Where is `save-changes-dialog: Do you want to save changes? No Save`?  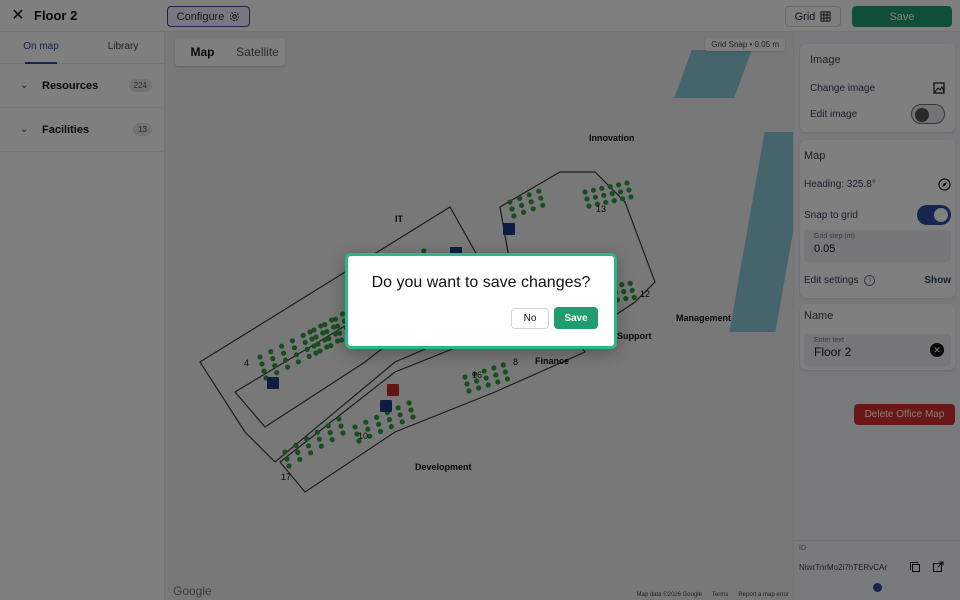
save-changes-dialog: Do you want to save changes? No Save is located at coordinates (481, 301).